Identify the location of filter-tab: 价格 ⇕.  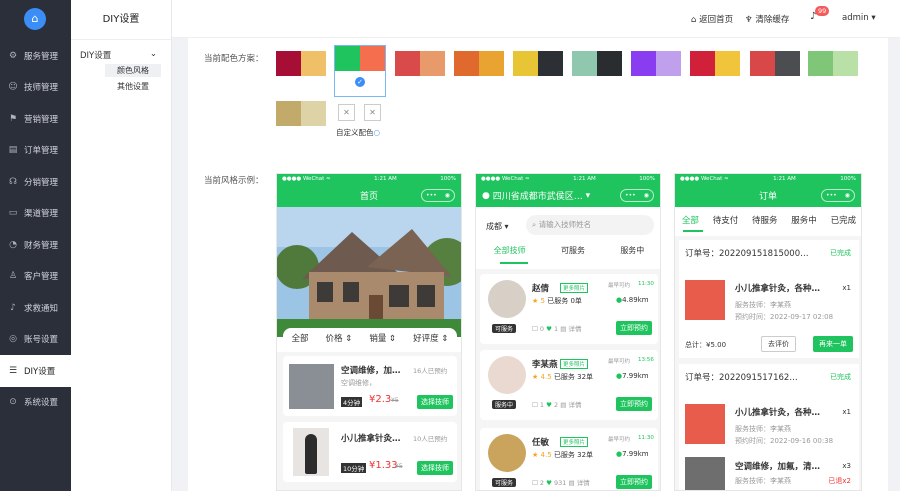
(339, 338).